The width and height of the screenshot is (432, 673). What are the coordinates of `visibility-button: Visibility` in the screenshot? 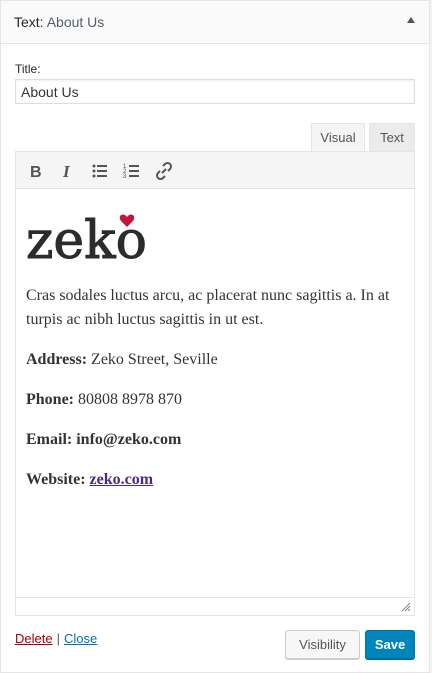 It's located at (322, 644).